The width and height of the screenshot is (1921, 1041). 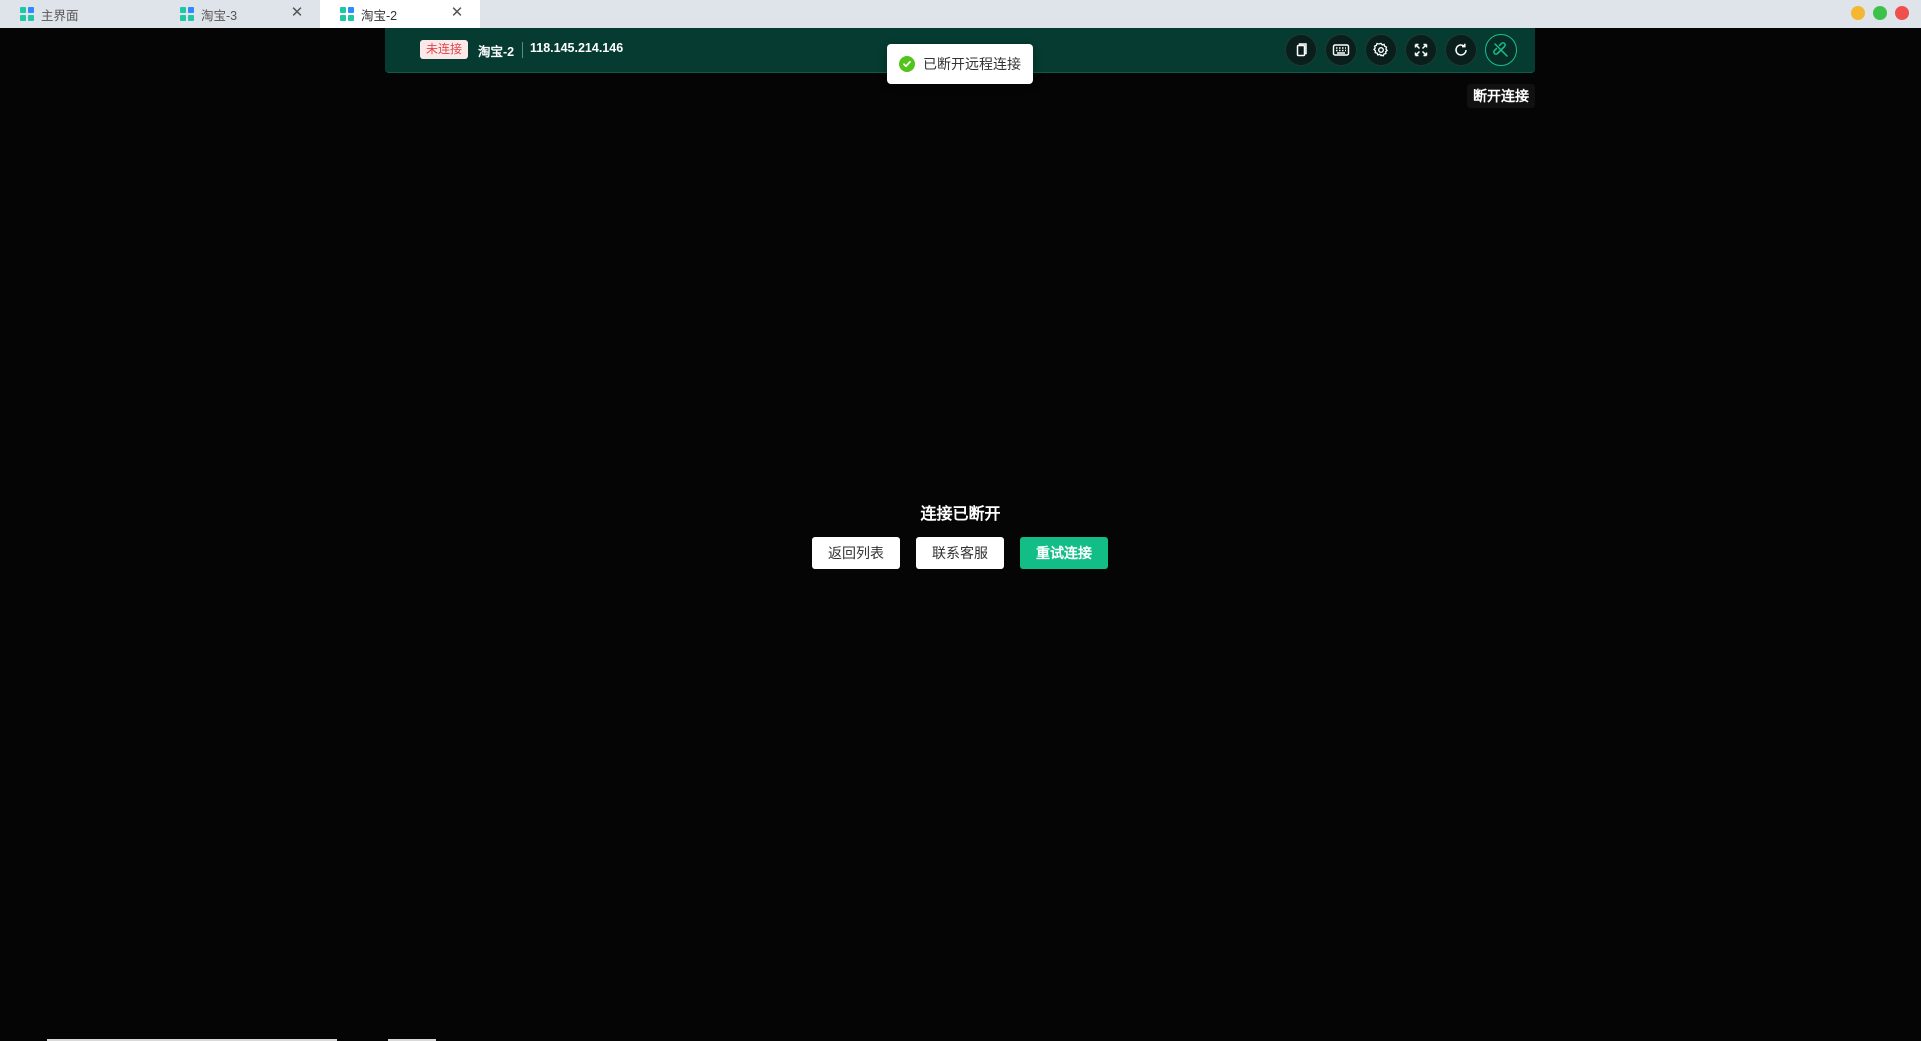 I want to click on minimize-button, so click(x=1858, y=13).